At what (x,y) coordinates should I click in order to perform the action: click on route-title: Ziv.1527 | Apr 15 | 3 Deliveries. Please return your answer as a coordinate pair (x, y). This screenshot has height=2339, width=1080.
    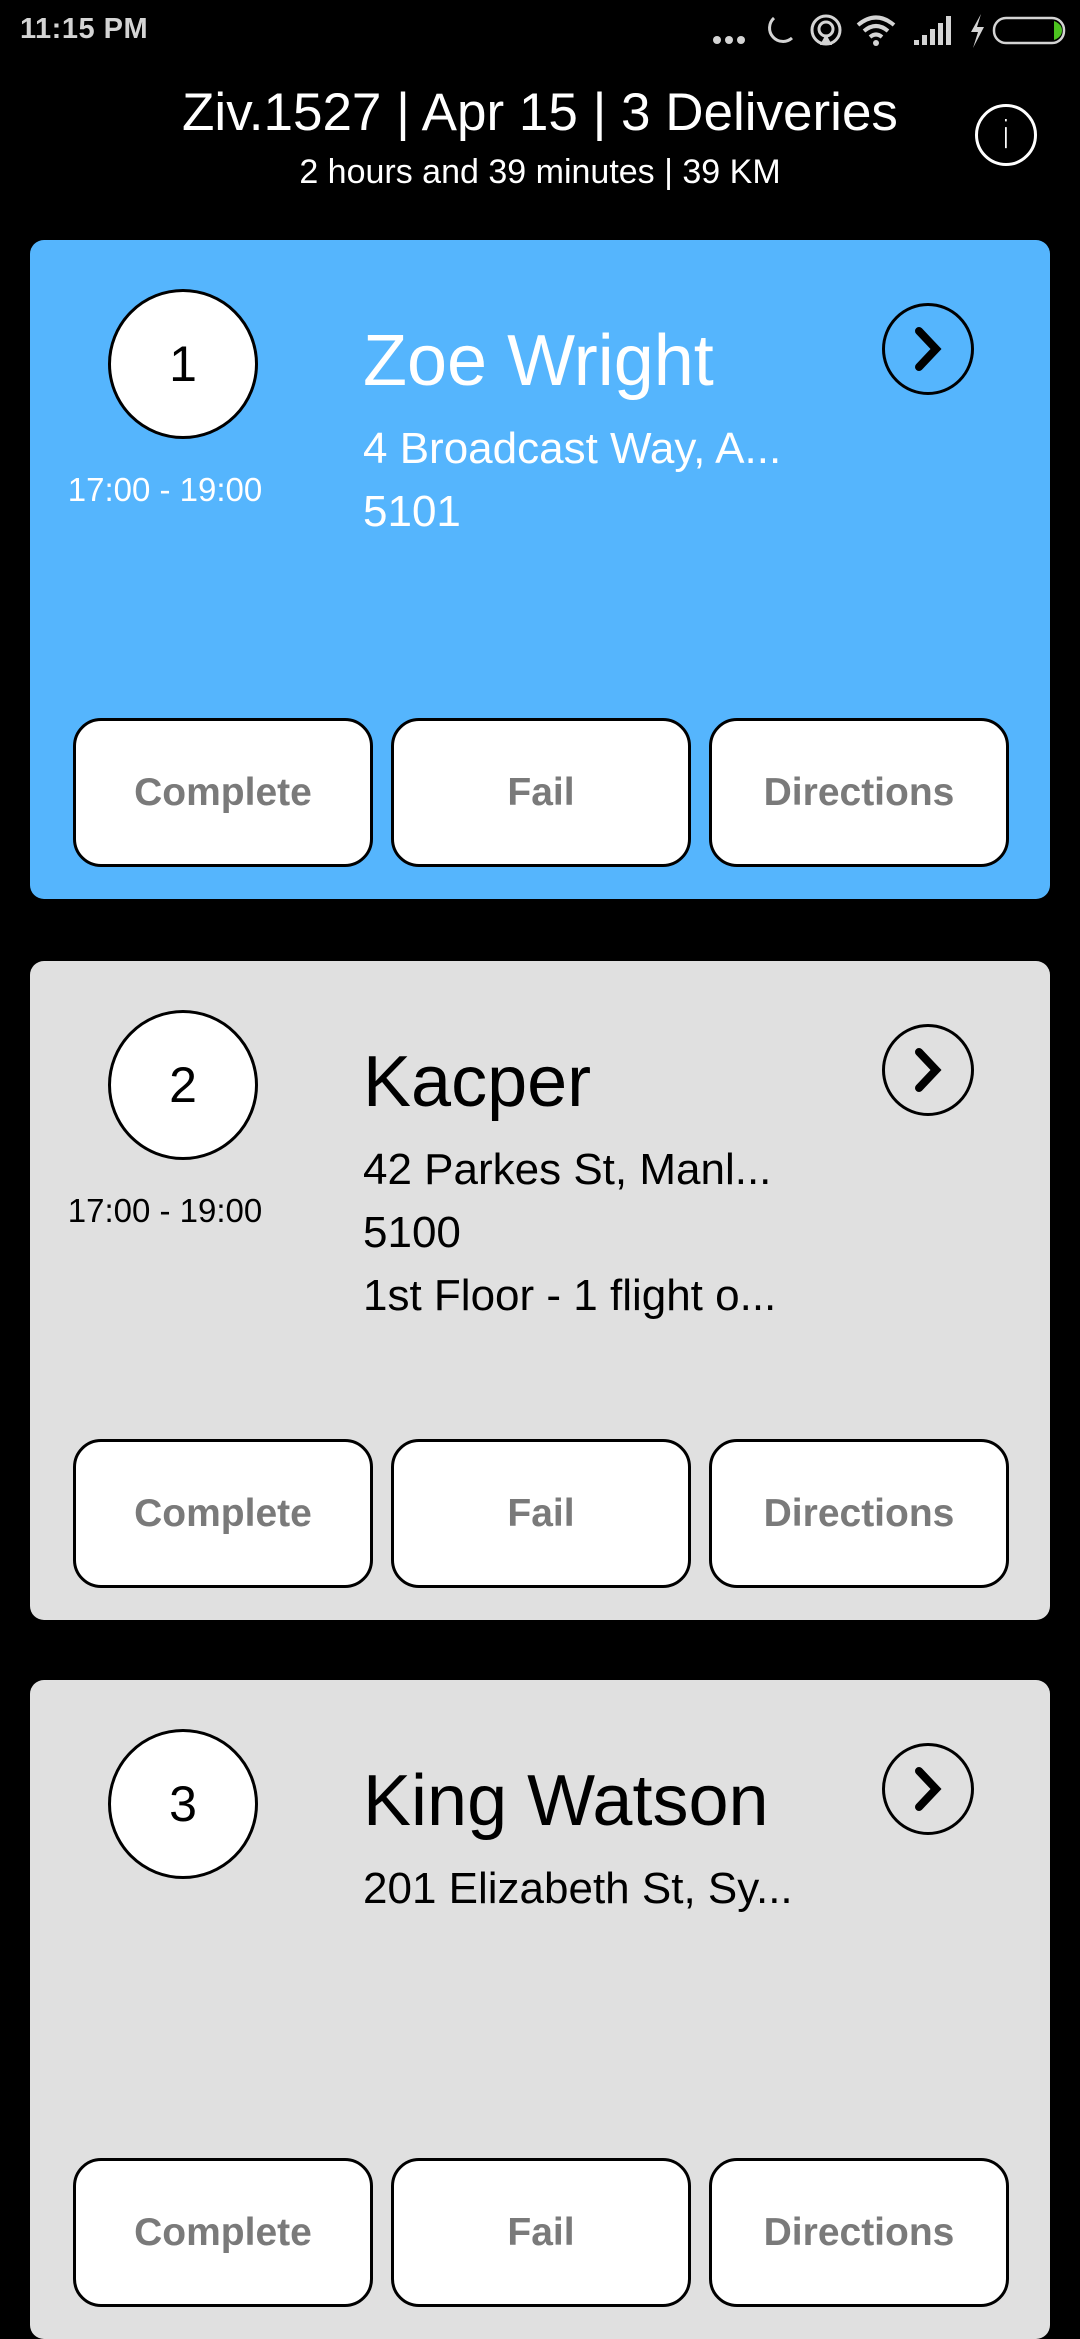
    Looking at the image, I should click on (540, 112).